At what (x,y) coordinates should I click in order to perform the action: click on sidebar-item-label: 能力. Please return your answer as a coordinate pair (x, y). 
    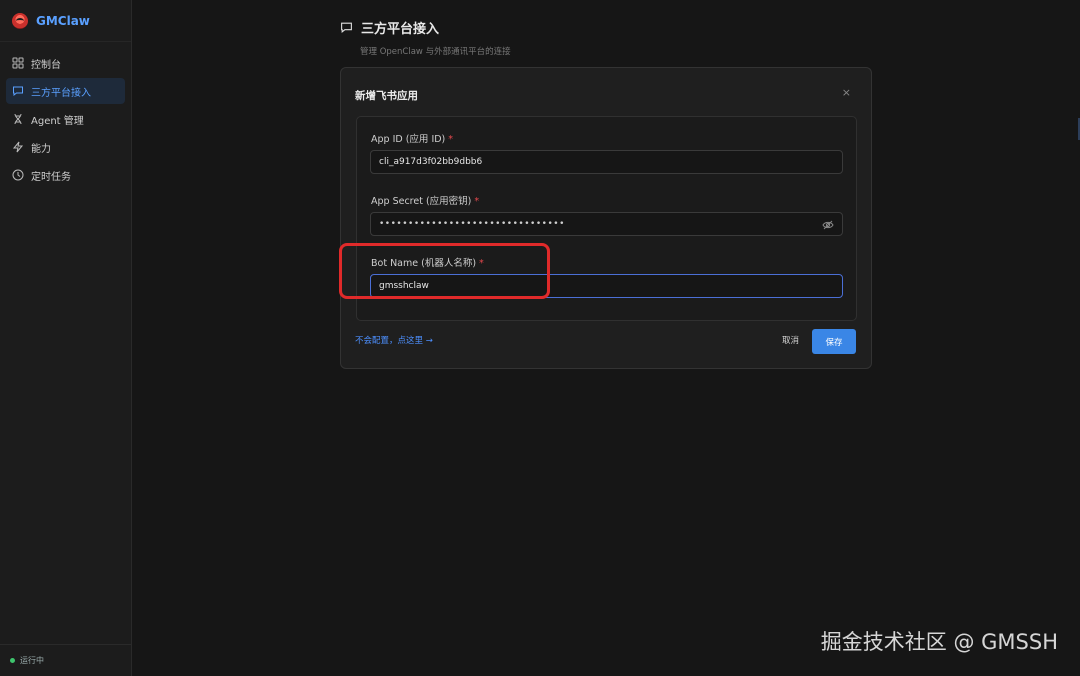
    Looking at the image, I should click on (41, 149).